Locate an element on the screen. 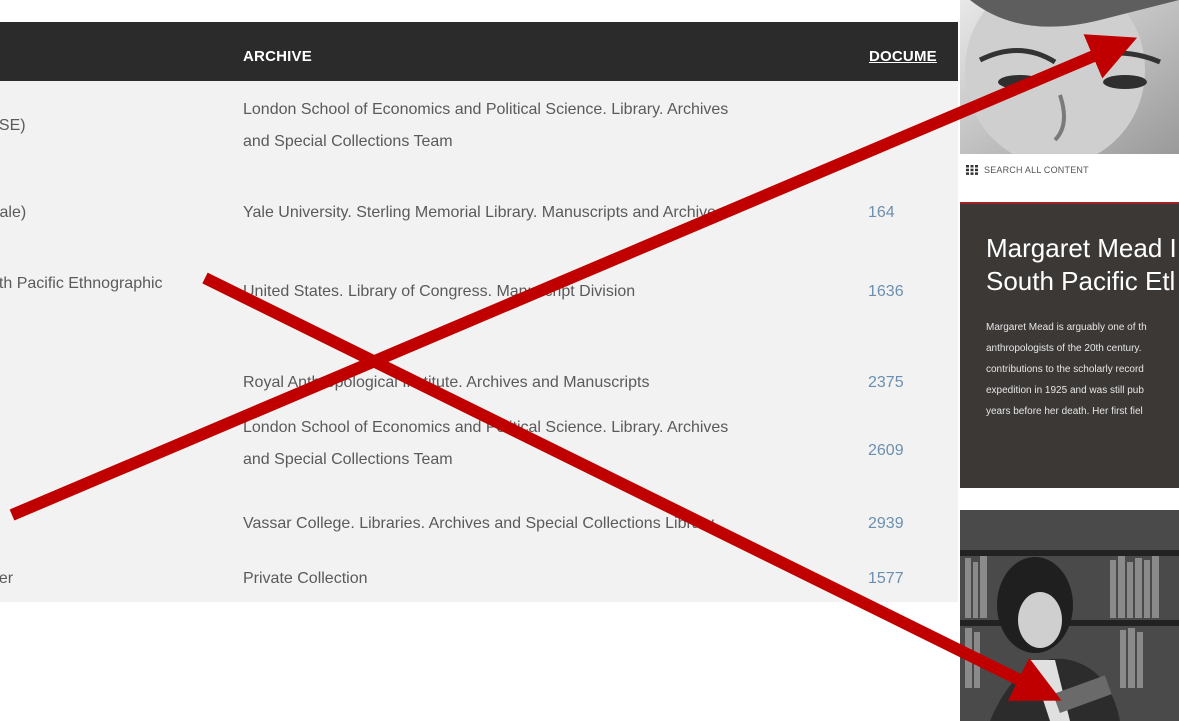 The width and height of the screenshot is (1179, 721). document-count-link: 2939 is located at coordinates (886, 524).